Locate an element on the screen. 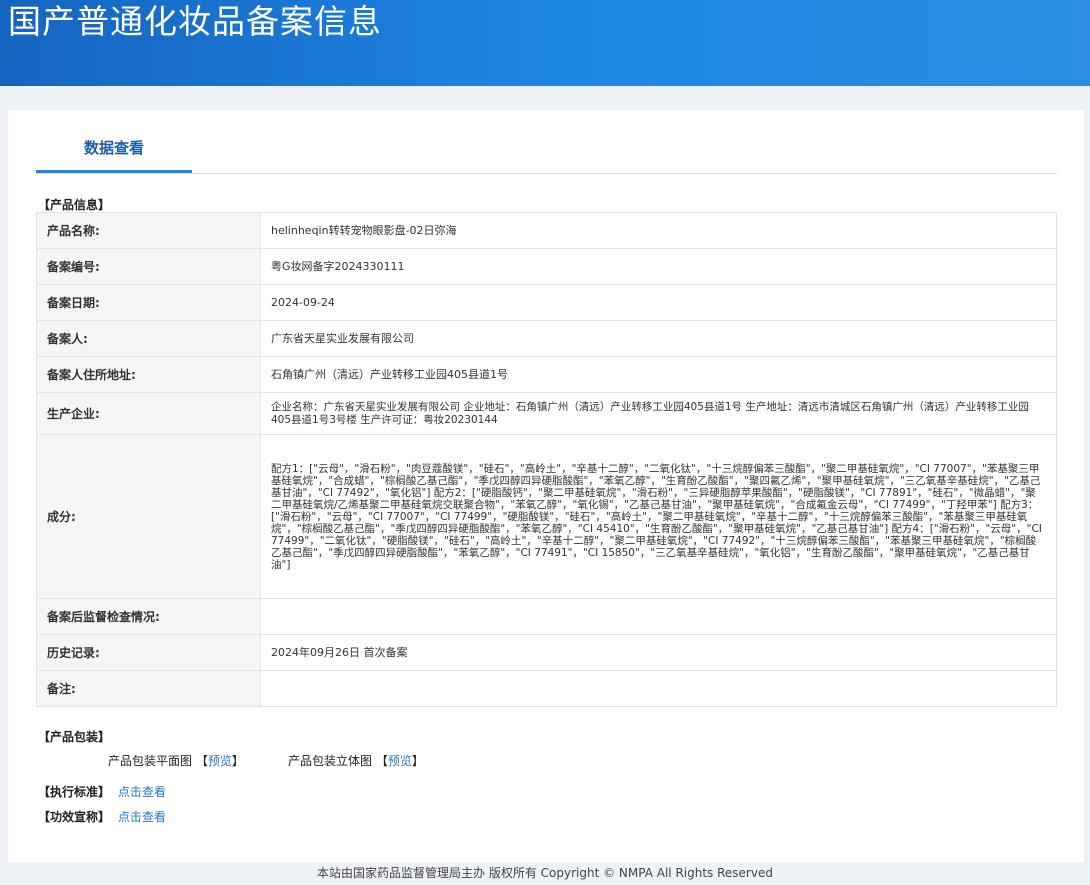 This screenshot has width=1090, height=885. field-label: 备案编号: is located at coordinates (148, 266).